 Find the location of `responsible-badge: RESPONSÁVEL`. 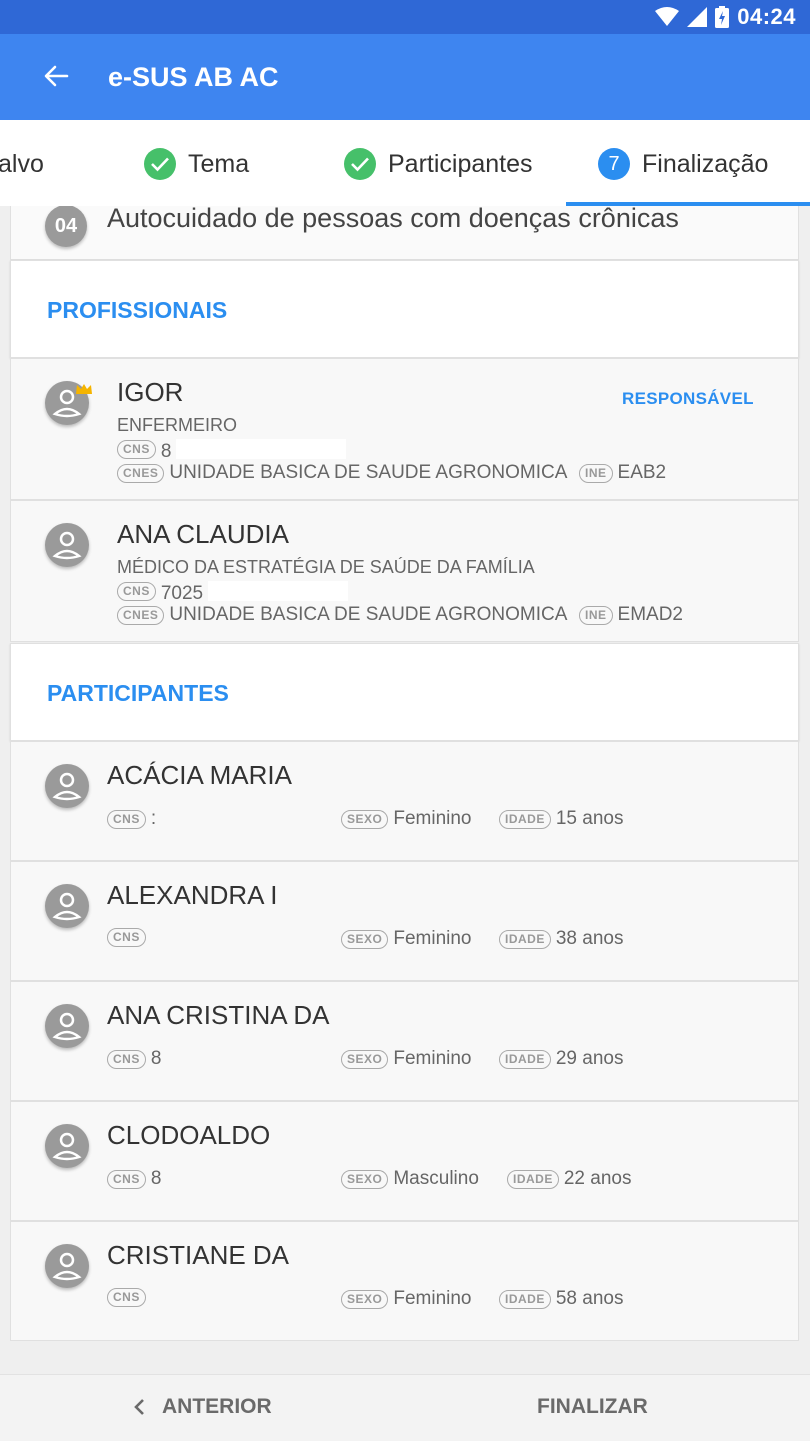

responsible-badge: RESPONSÁVEL is located at coordinates (688, 398).